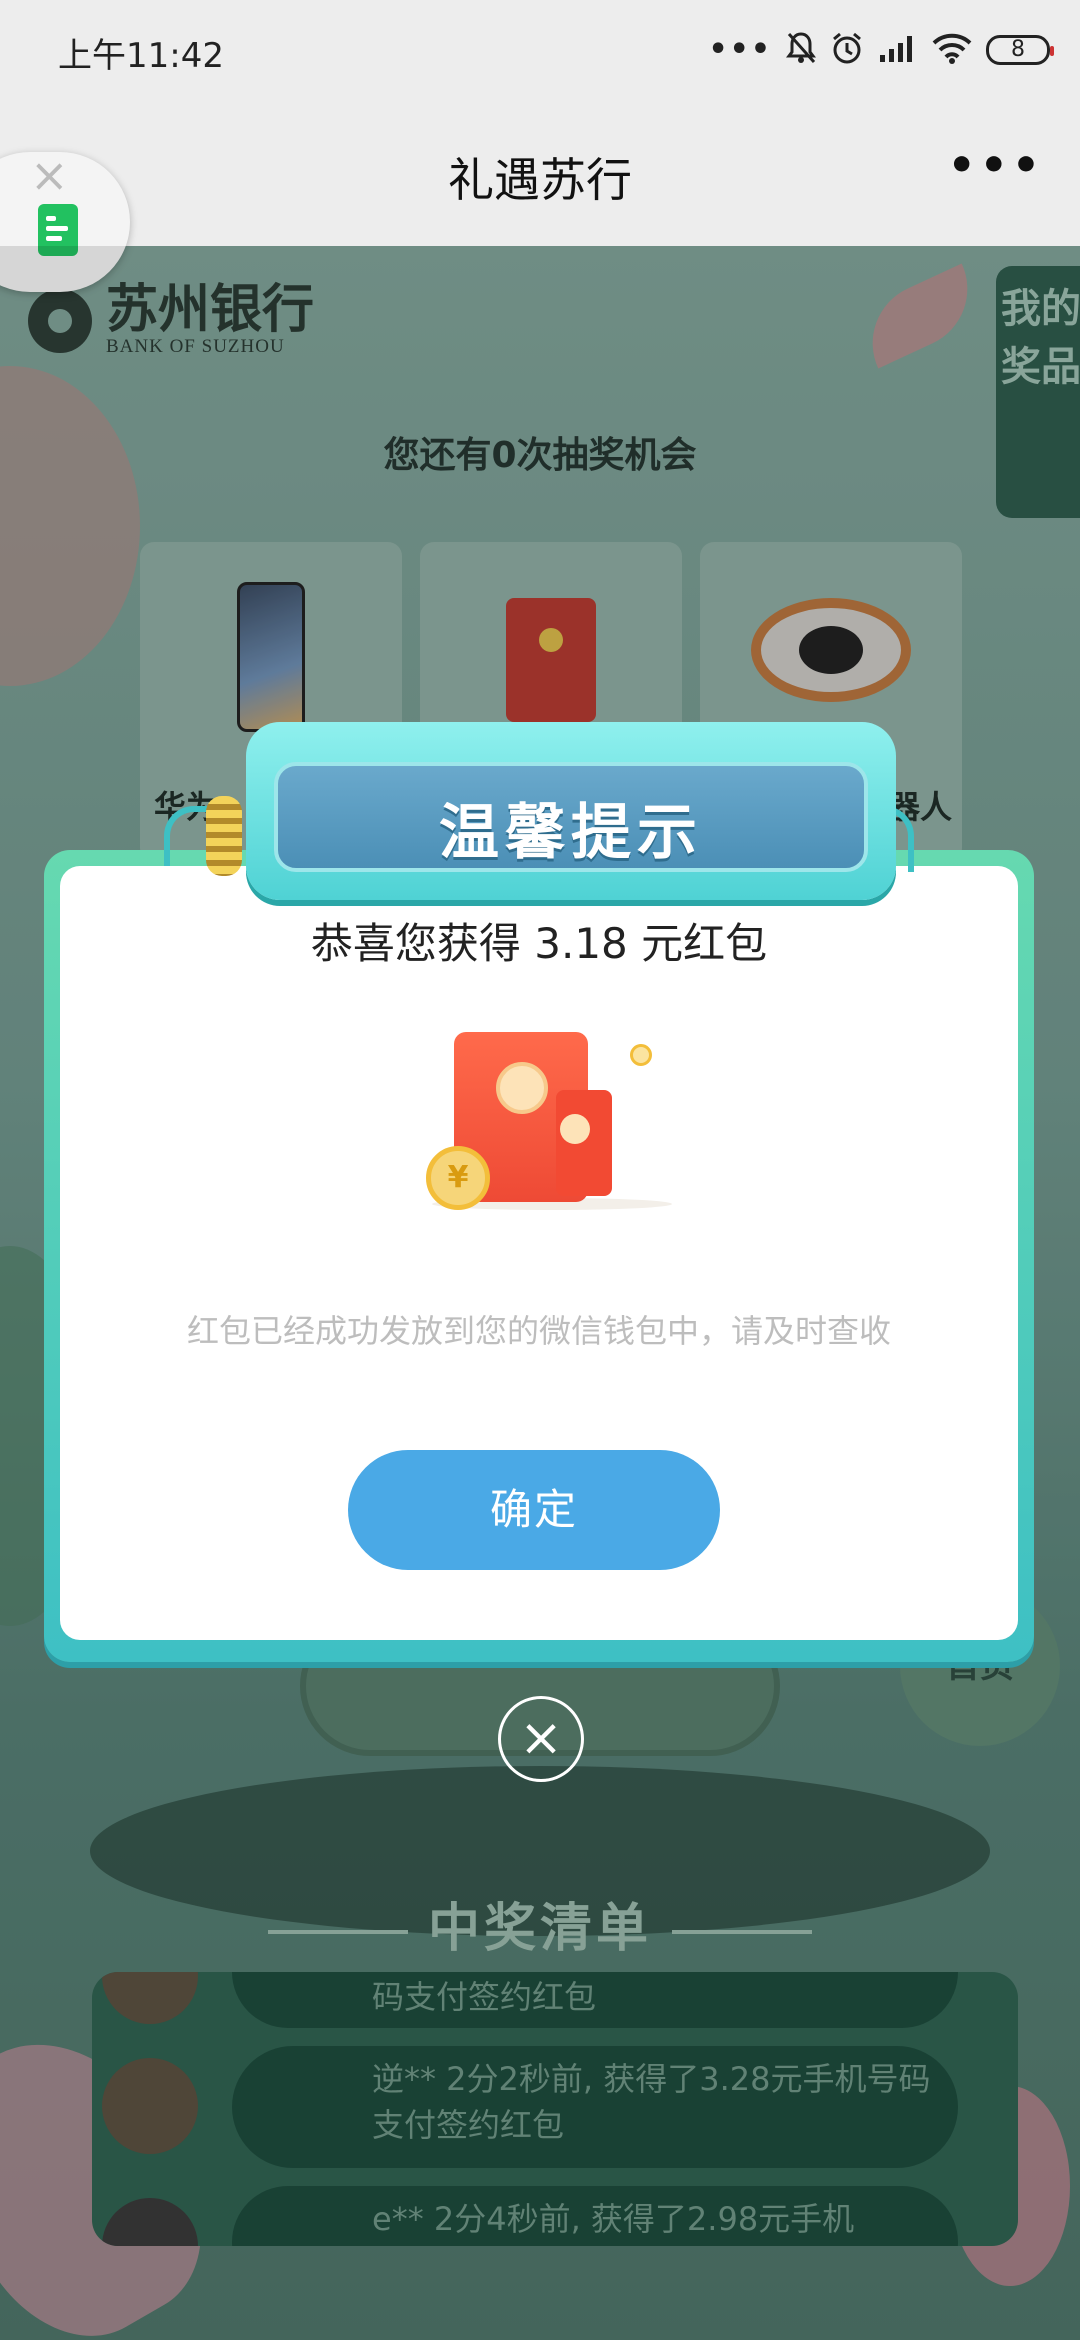 This screenshot has height=2340, width=1080. What do you see at coordinates (740, 49) in the screenshot?
I see `more-dots-icon: •••` at bounding box center [740, 49].